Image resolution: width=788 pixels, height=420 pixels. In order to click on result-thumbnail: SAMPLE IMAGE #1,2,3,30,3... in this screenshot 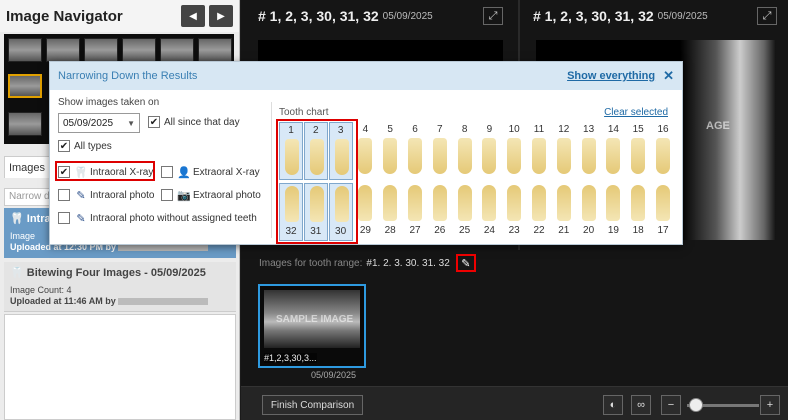, I will do `click(312, 326)`.